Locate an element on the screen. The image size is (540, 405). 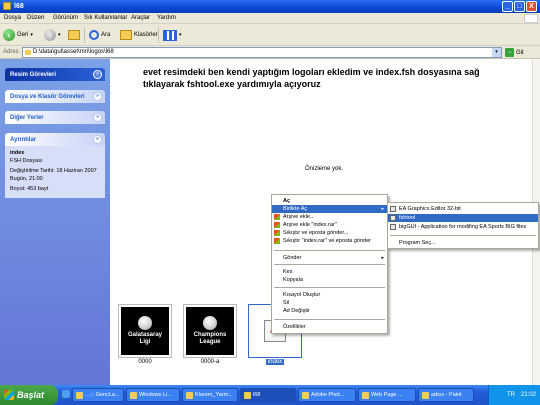
menu-item-open-with: Birlikte Aç ▸ is located at coordinates (329, 209).